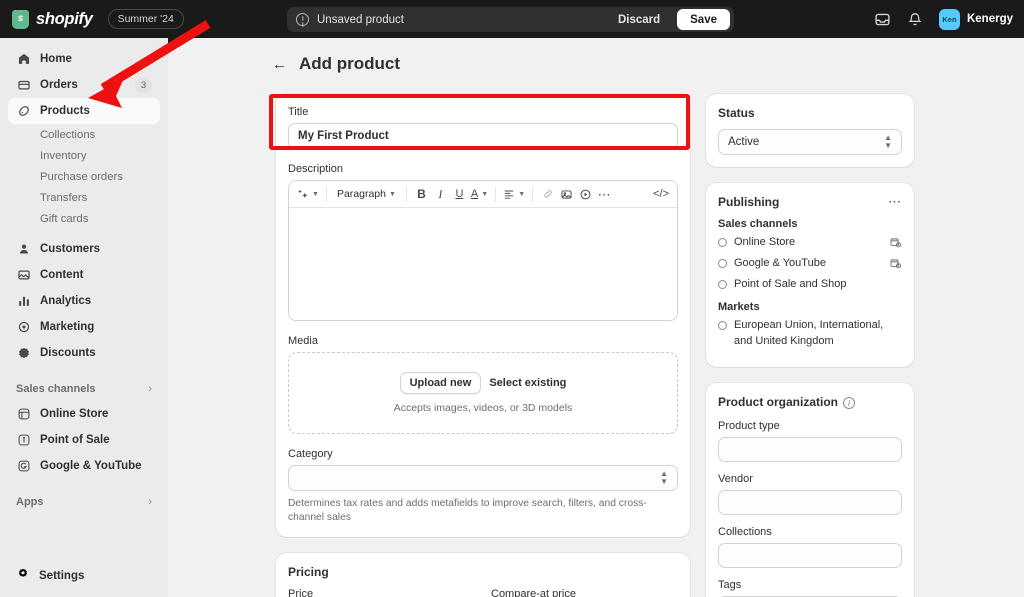 The height and width of the screenshot is (597, 1024). I want to click on back-arrow-icon: ←, so click(279, 64).